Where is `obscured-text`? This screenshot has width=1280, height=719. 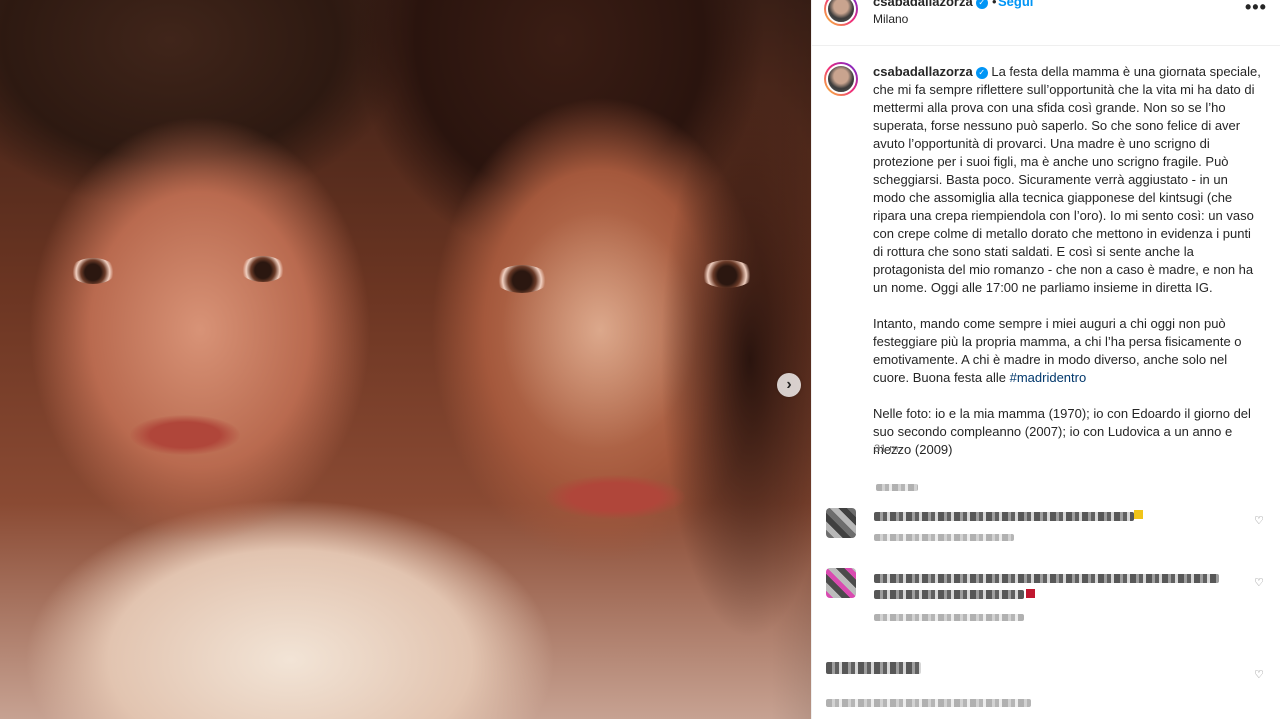 obscured-text is located at coordinates (897, 487).